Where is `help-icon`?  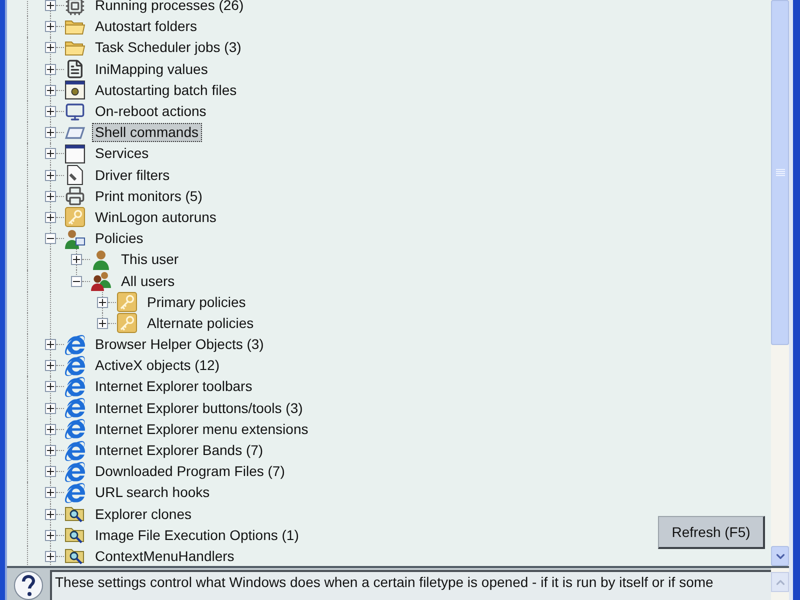
help-icon is located at coordinates (28, 585).